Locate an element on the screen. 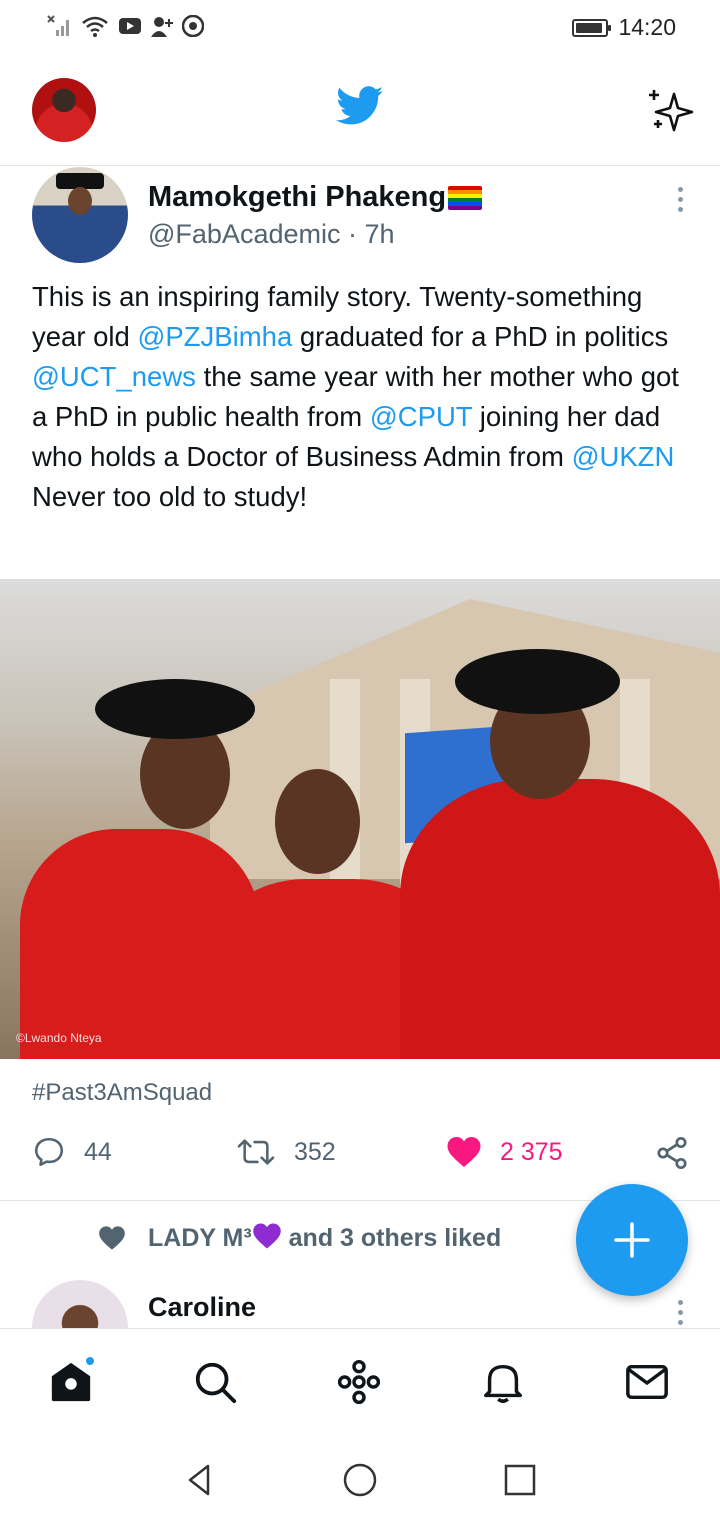 The height and width of the screenshot is (1520, 720). next-author-name: Caroline is located at coordinates (202, 1307).